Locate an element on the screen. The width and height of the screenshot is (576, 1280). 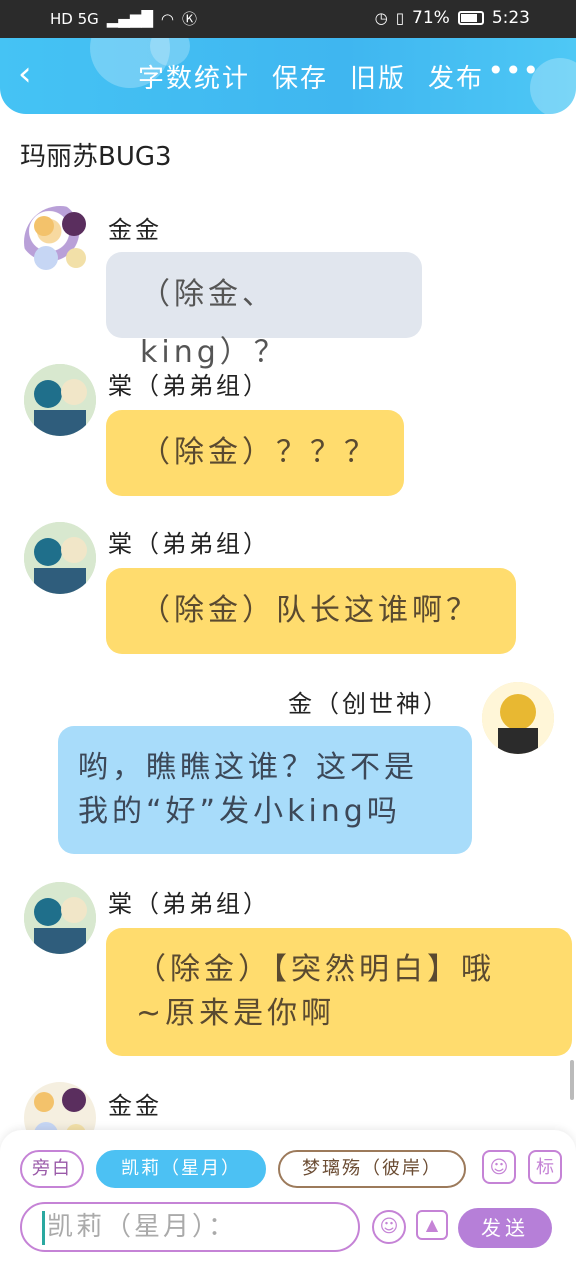
composer-panel: 旁白 凯莉（星月） 梦璃殇（彼岸） ☺ 标 凯莉（星月）： ☺ ▲ 发送 is located at coordinates (288, 1205).